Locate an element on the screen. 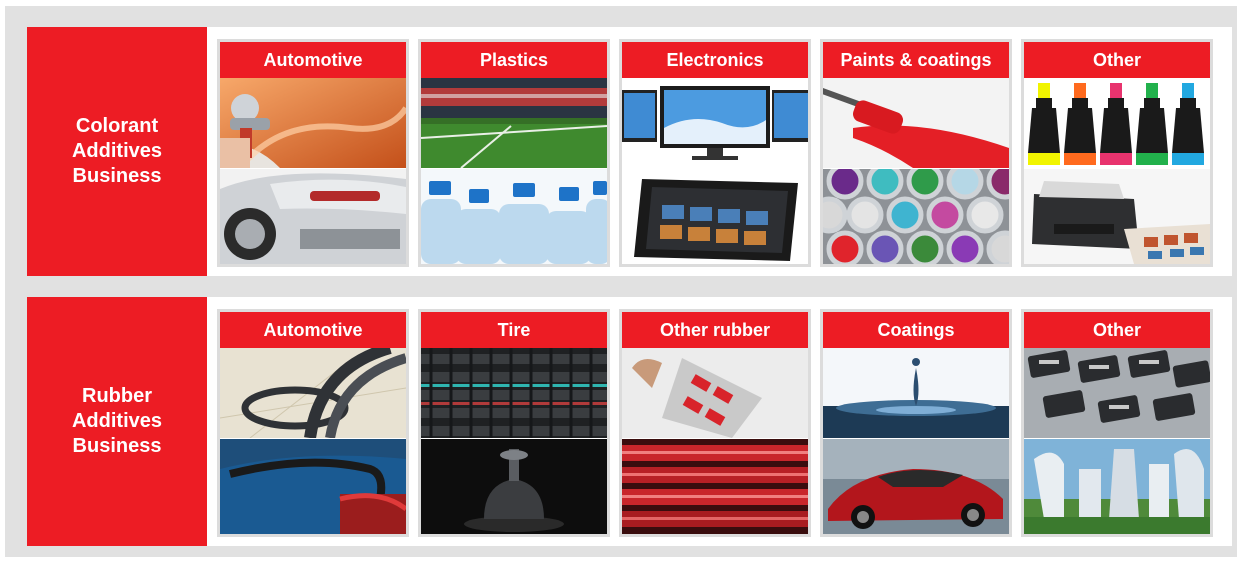 Image resolution: width=1242 pixels, height=562 pixels. card-coatings: Coatings is located at coordinates (916, 423).